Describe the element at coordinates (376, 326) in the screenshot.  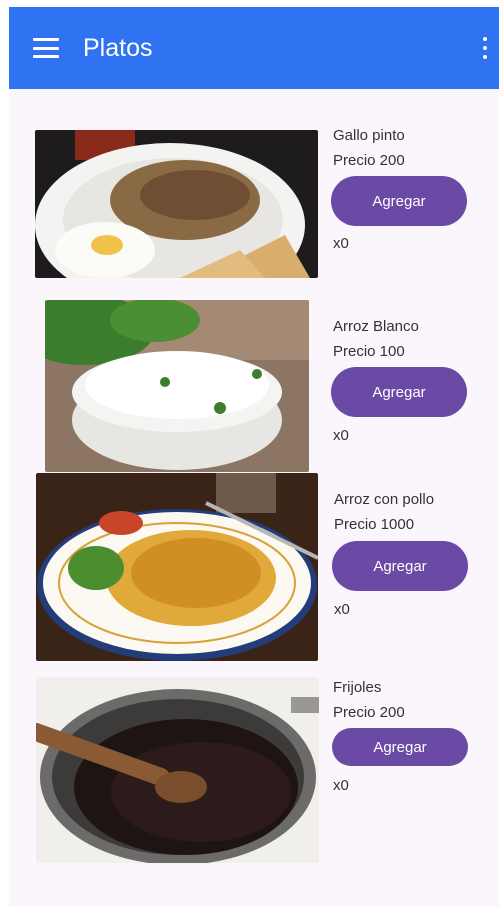
I see `dish-name: Arroz Blanco` at that location.